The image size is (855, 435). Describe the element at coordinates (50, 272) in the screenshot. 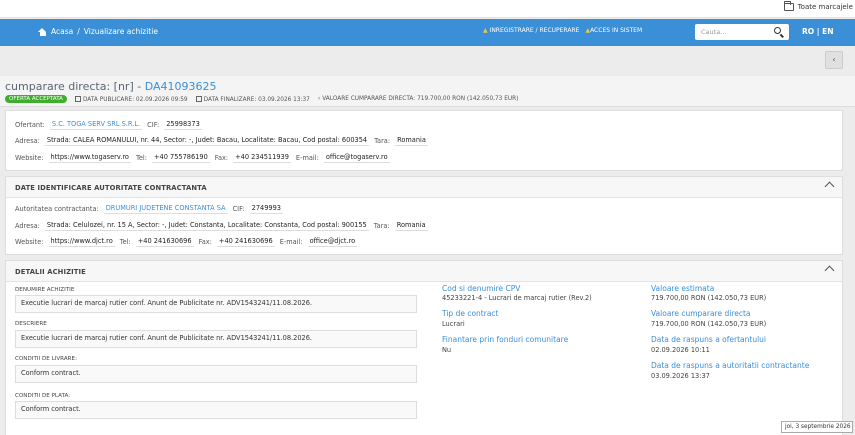

I see `details-section-title: DETALII ACHIZITIE` at that location.